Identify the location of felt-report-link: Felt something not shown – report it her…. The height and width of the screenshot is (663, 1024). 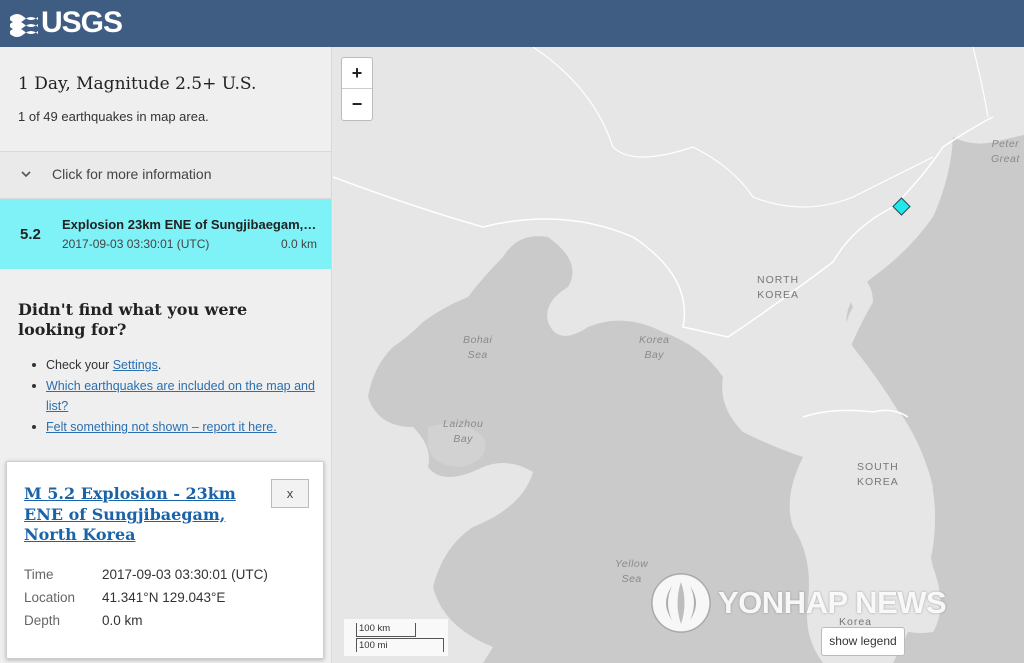
(161, 427).